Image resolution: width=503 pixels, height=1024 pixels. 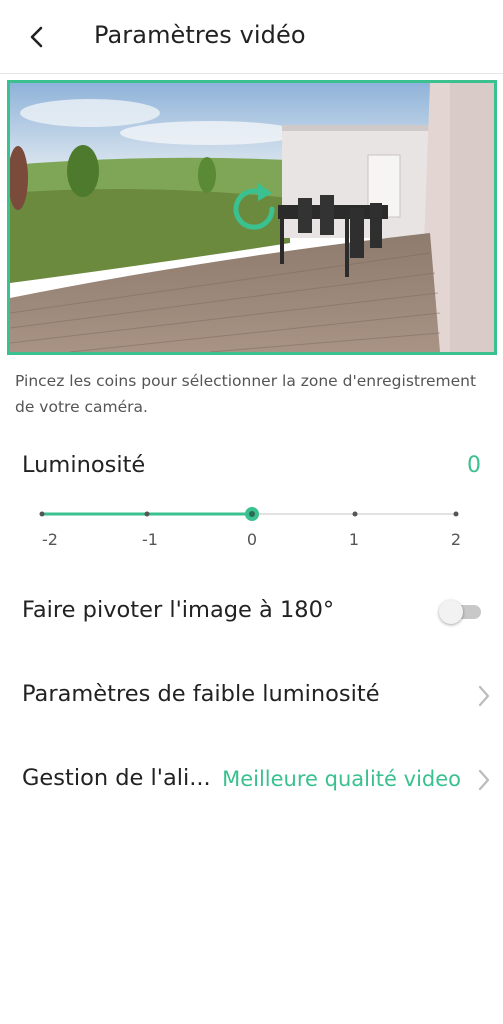 I want to click on slider-thumb-center, so click(x=252, y=514).